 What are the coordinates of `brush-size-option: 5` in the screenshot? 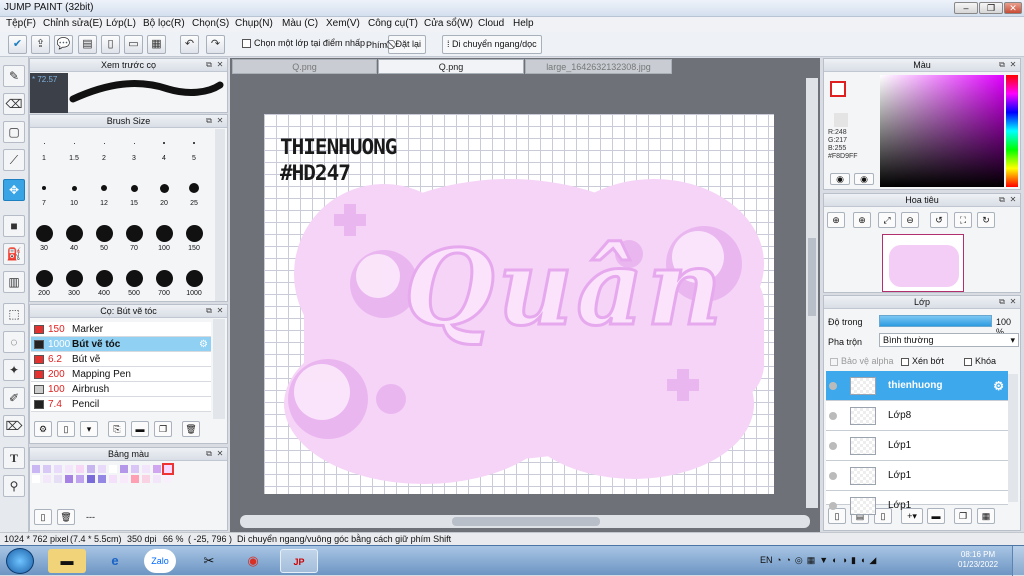 It's located at (194, 146).